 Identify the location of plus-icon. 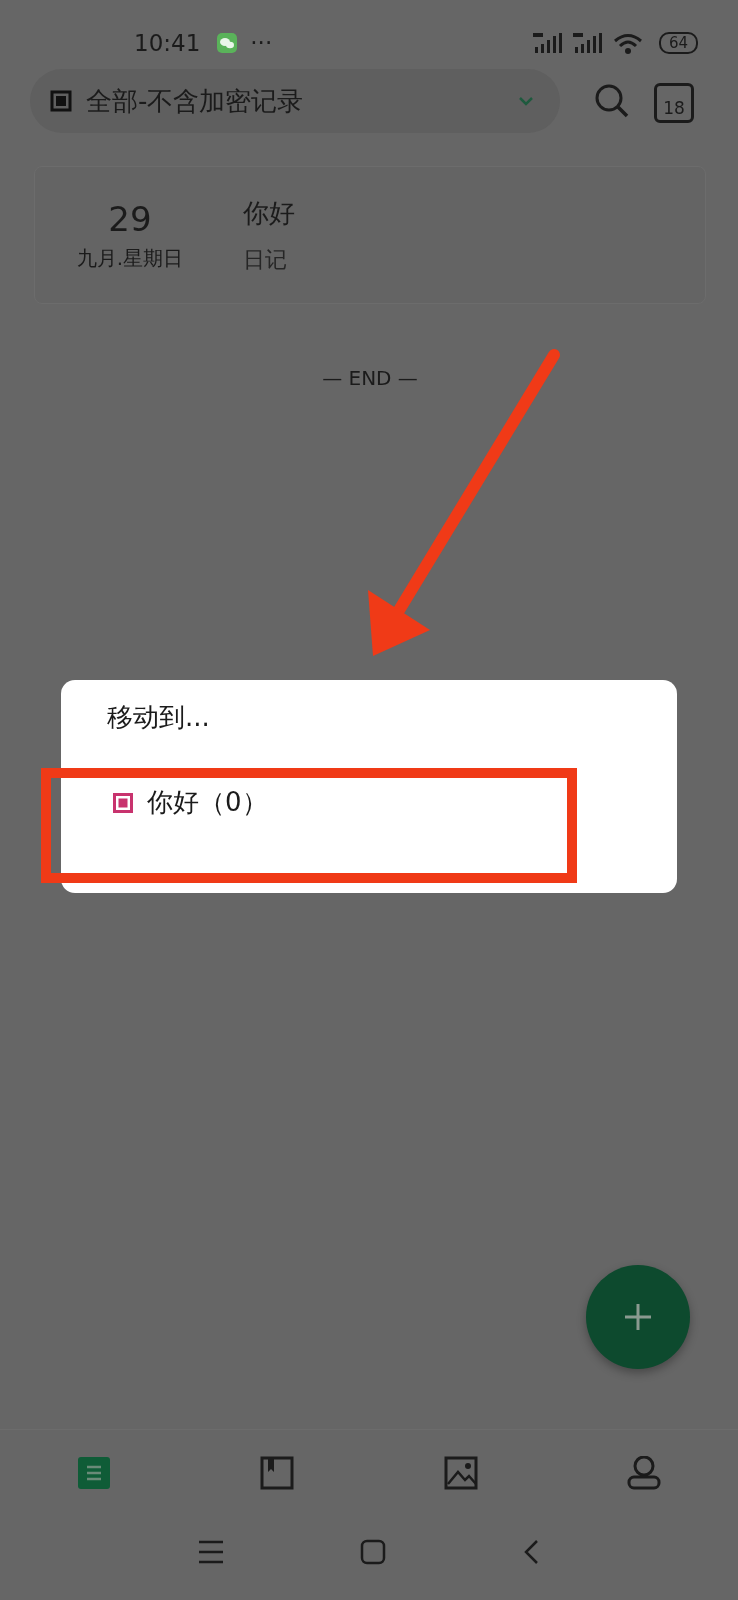
(638, 1317).